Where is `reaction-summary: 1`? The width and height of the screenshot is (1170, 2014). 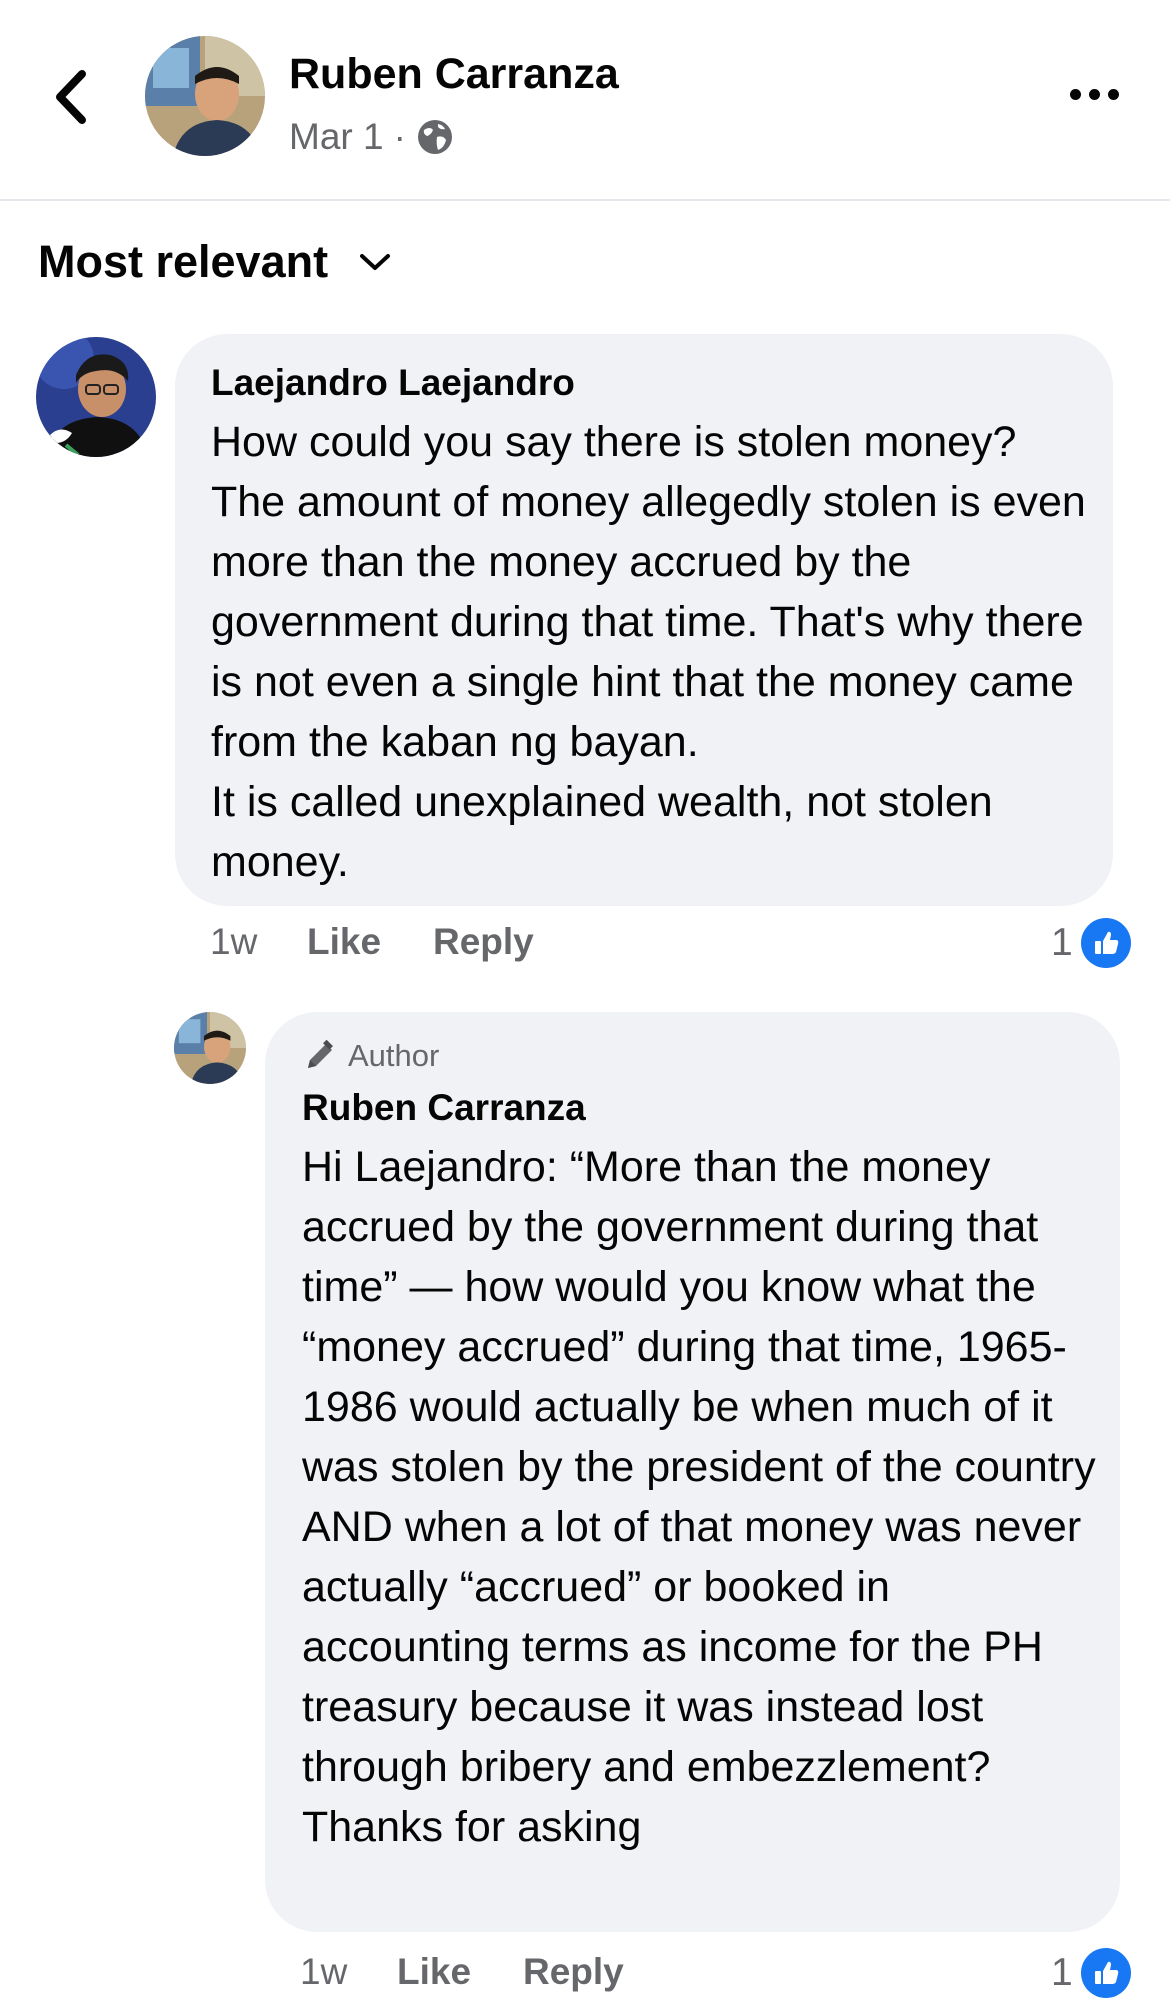 reaction-summary: 1 is located at coordinates (1091, 943).